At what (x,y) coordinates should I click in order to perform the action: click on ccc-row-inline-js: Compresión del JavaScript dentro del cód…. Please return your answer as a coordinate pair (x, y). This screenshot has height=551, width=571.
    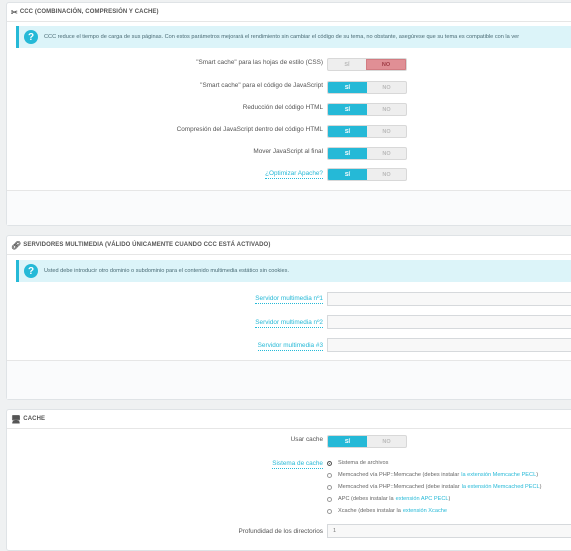
    Looking at the image, I should click on (207, 131).